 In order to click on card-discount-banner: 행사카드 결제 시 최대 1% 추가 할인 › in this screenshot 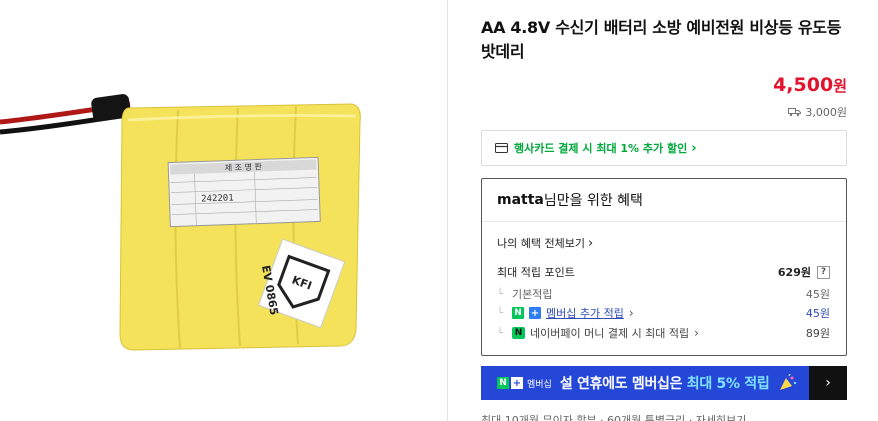, I will do `click(664, 148)`.